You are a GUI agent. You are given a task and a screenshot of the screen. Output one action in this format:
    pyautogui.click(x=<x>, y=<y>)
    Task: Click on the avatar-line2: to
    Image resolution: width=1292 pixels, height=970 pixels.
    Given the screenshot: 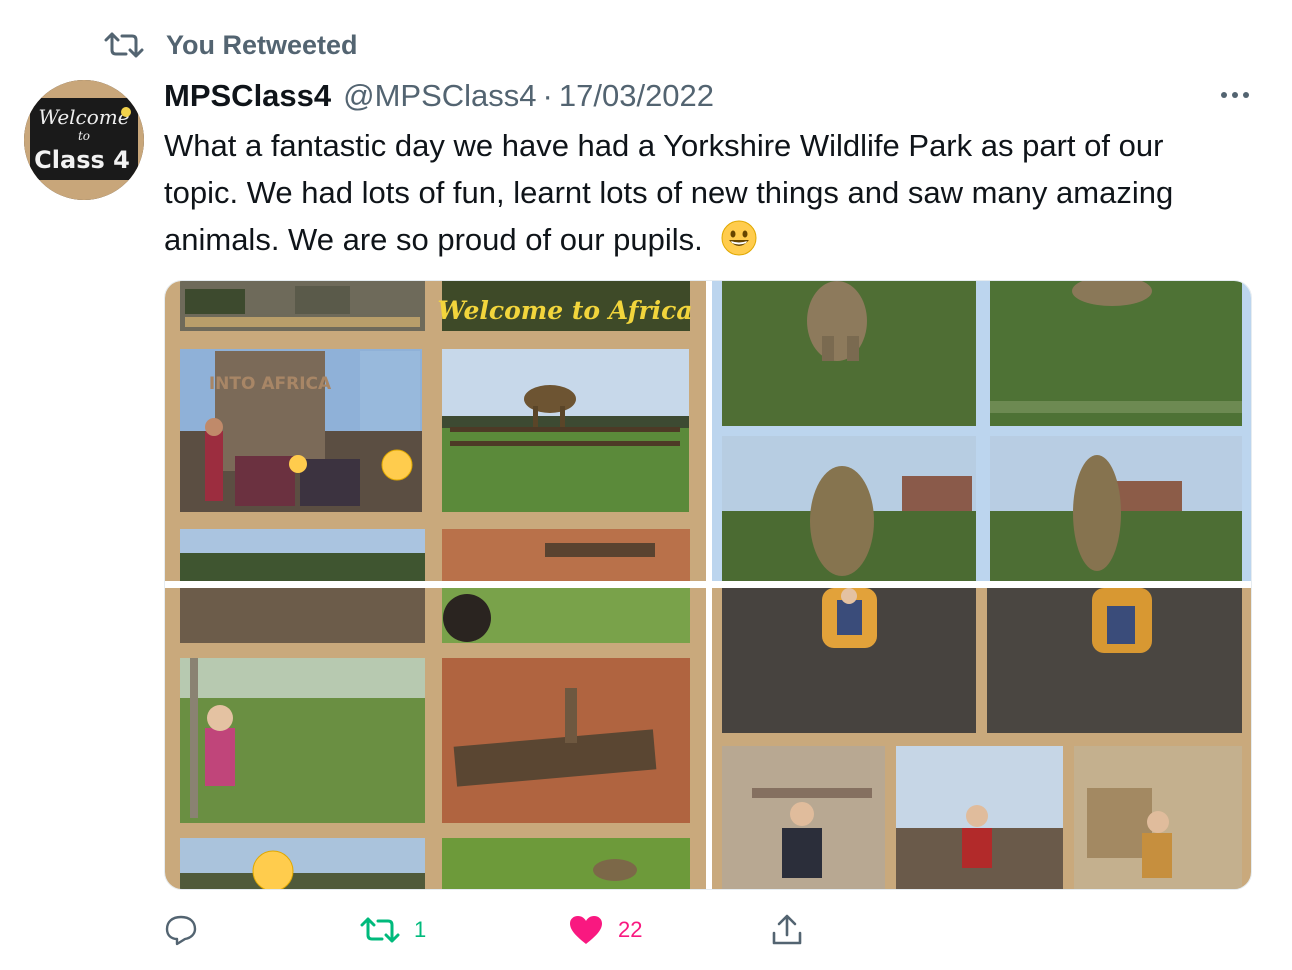 What is the action you would take?
    pyautogui.click(x=84, y=136)
    